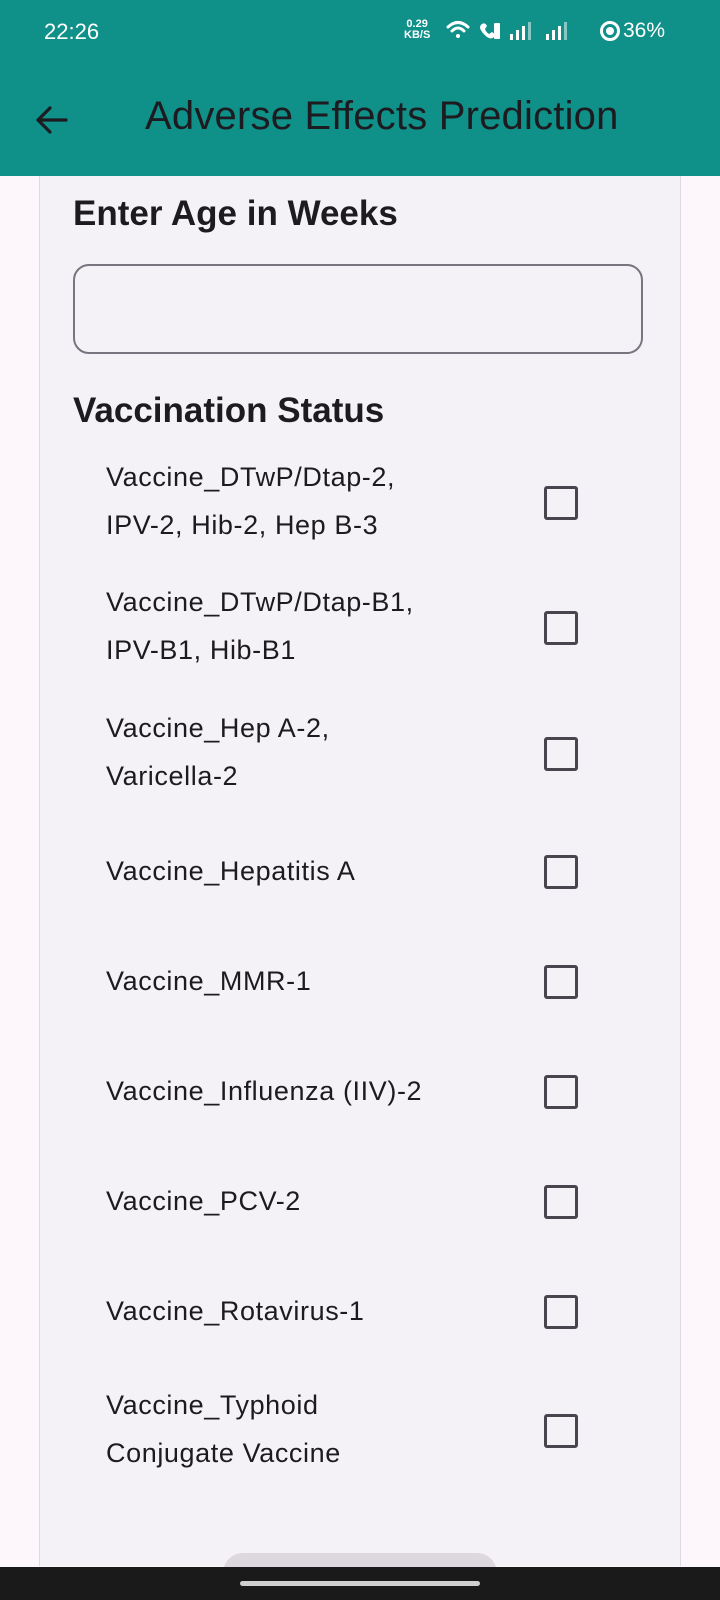 The height and width of the screenshot is (1600, 720). Describe the element at coordinates (360, 1583) in the screenshot. I see `home-gesture-handle` at that location.